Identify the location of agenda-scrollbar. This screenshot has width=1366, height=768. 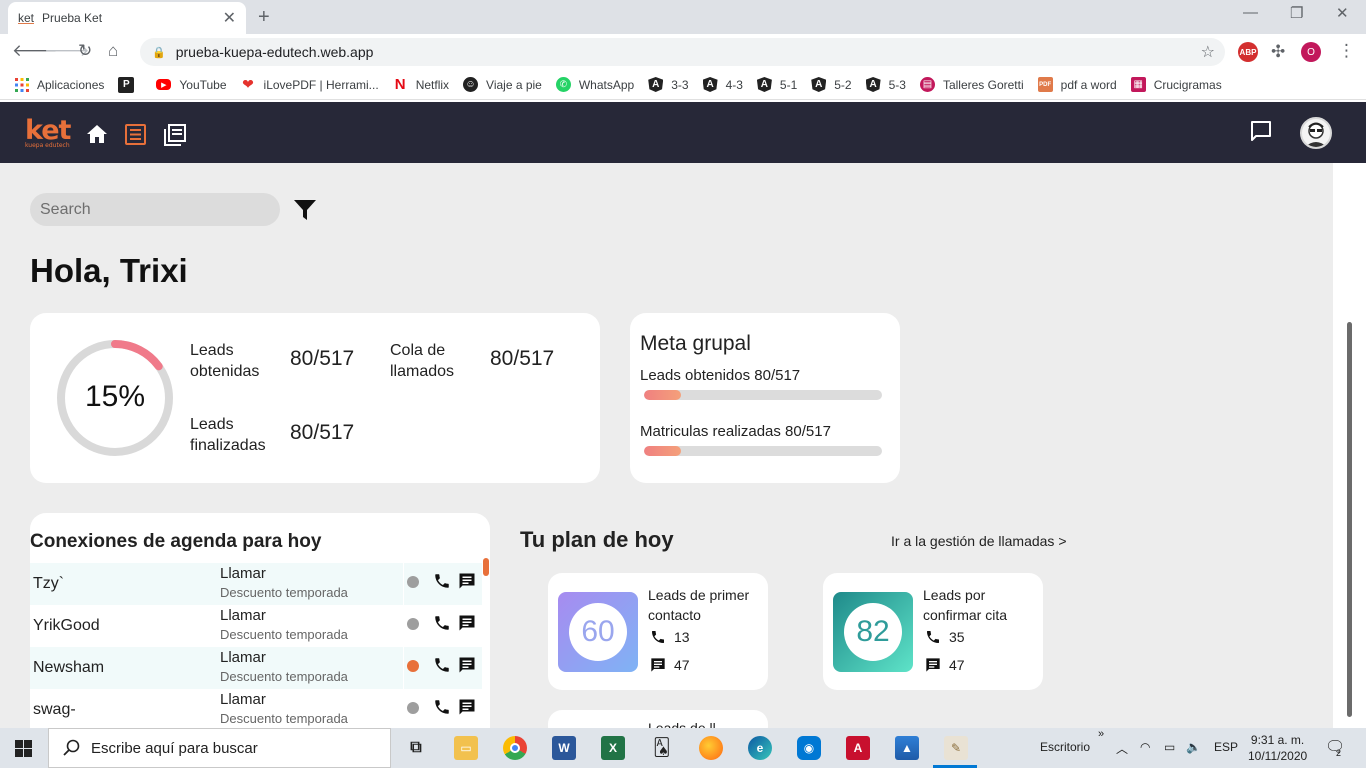
(486, 643).